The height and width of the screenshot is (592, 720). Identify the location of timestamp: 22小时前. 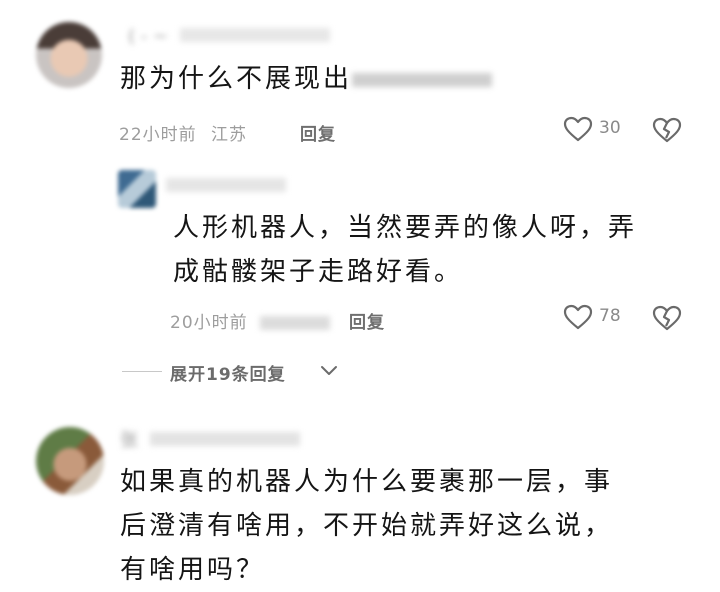
(158, 135).